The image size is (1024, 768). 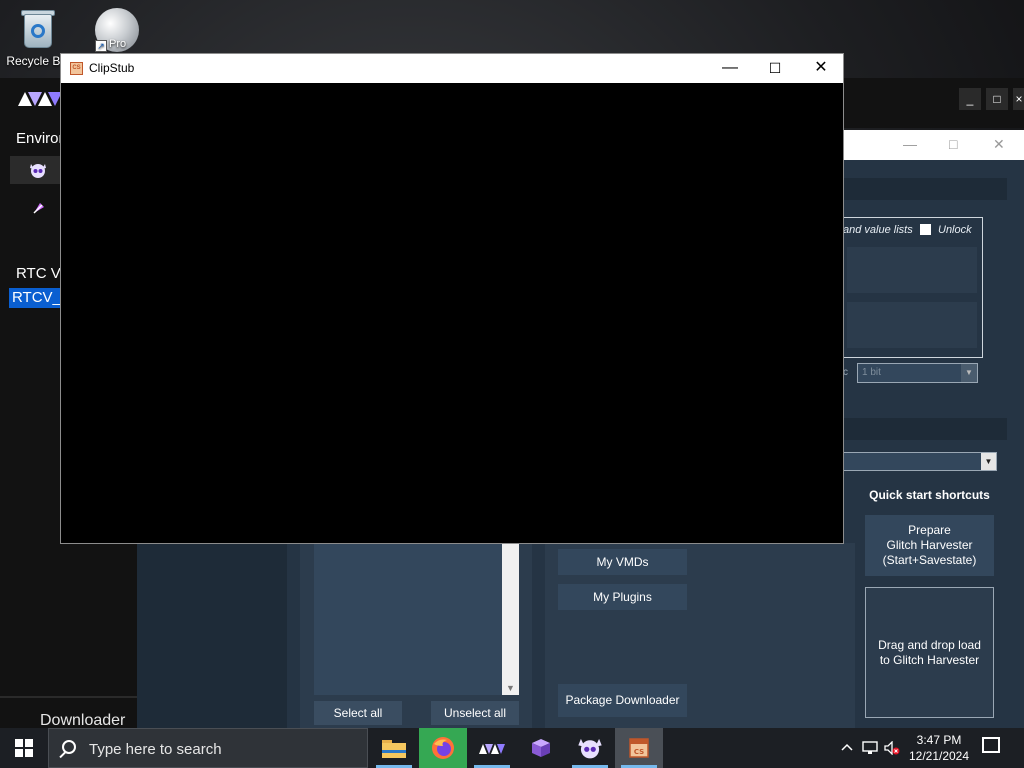 I want to click on rtcv-minimize-button: _, so click(x=970, y=99).